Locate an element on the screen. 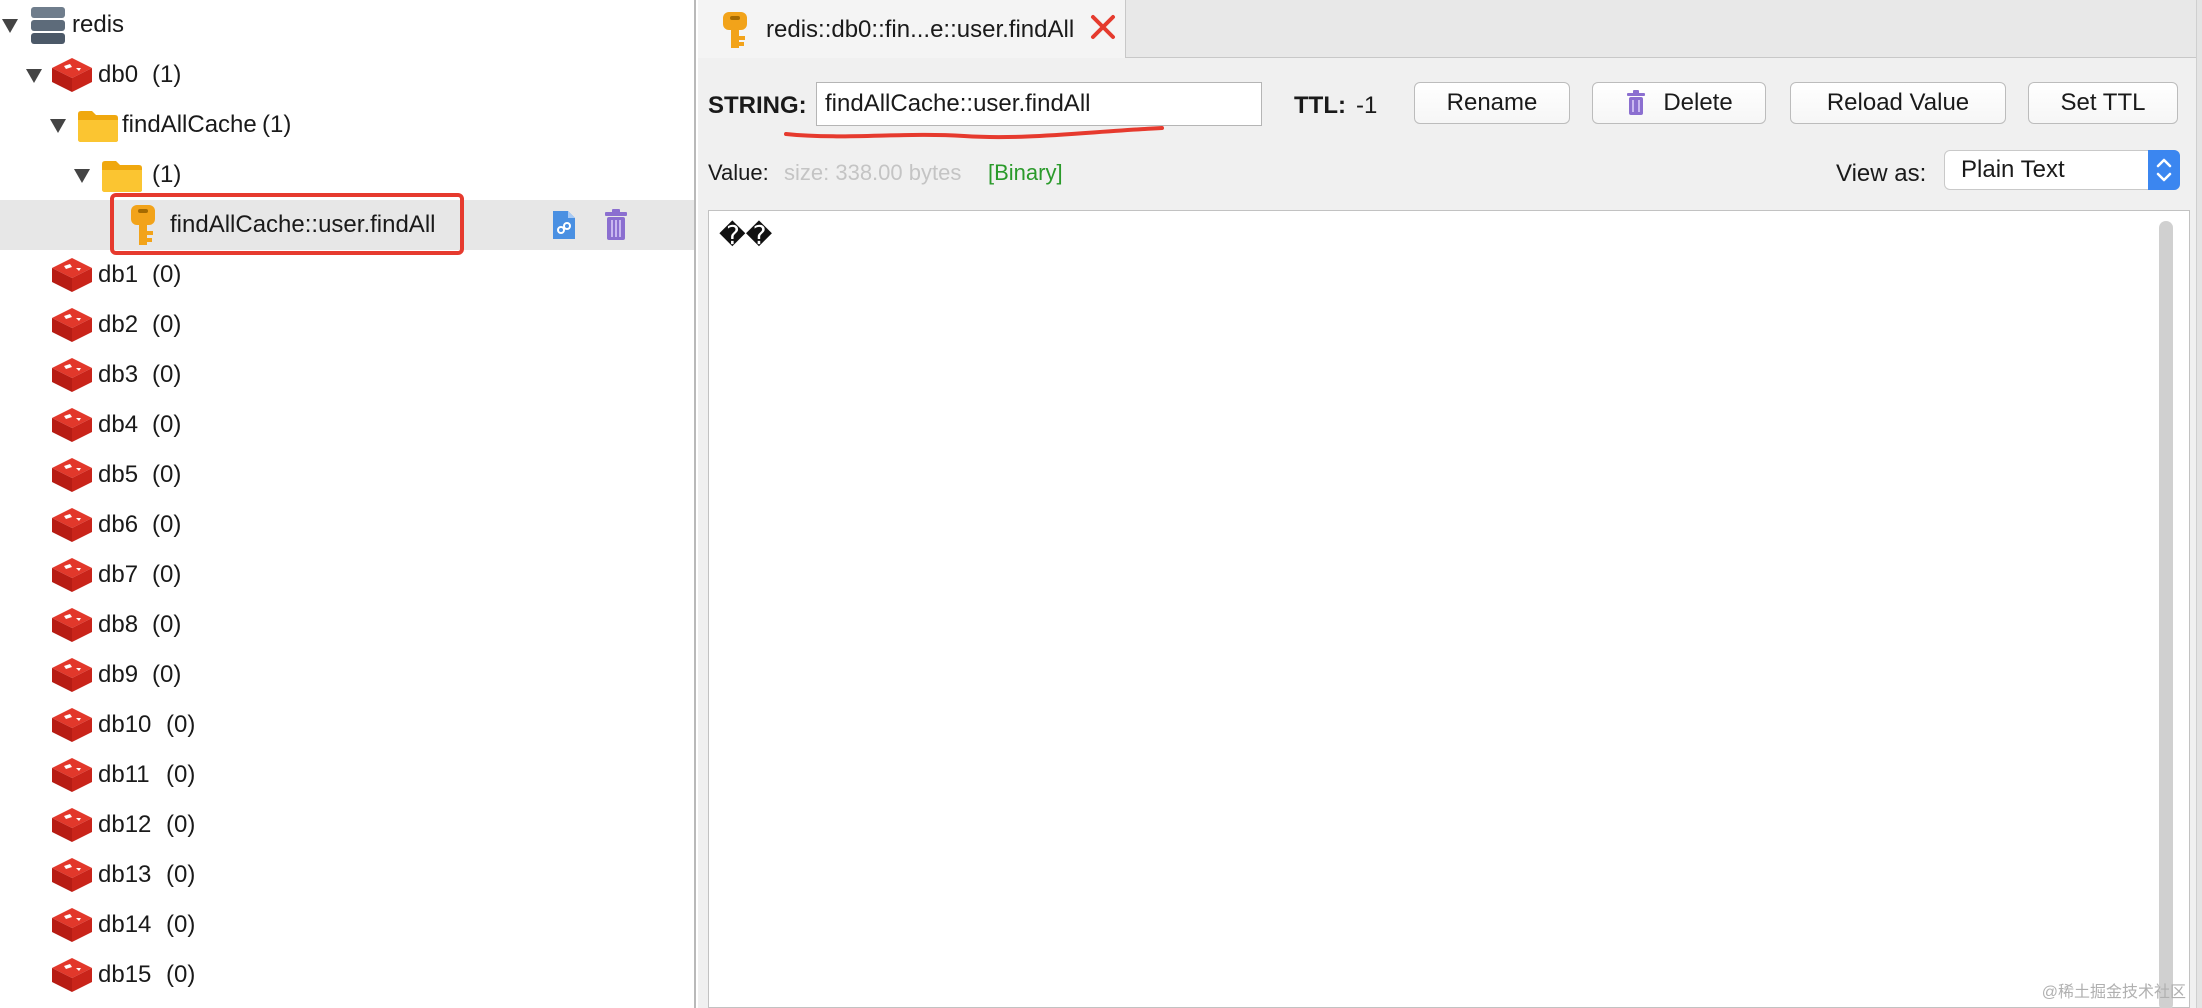 The image size is (2202, 1008). tree-item-server: redis is located at coordinates (347, 25).